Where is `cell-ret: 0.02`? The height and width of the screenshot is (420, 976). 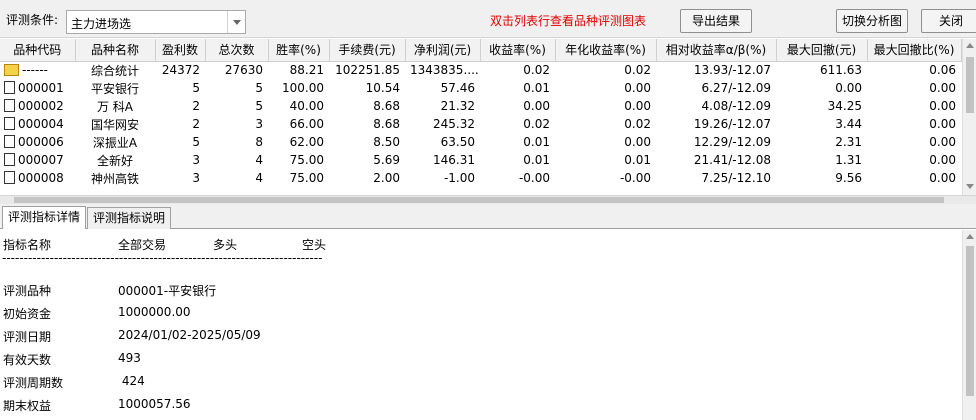 cell-ret: 0.02 is located at coordinates (536, 70).